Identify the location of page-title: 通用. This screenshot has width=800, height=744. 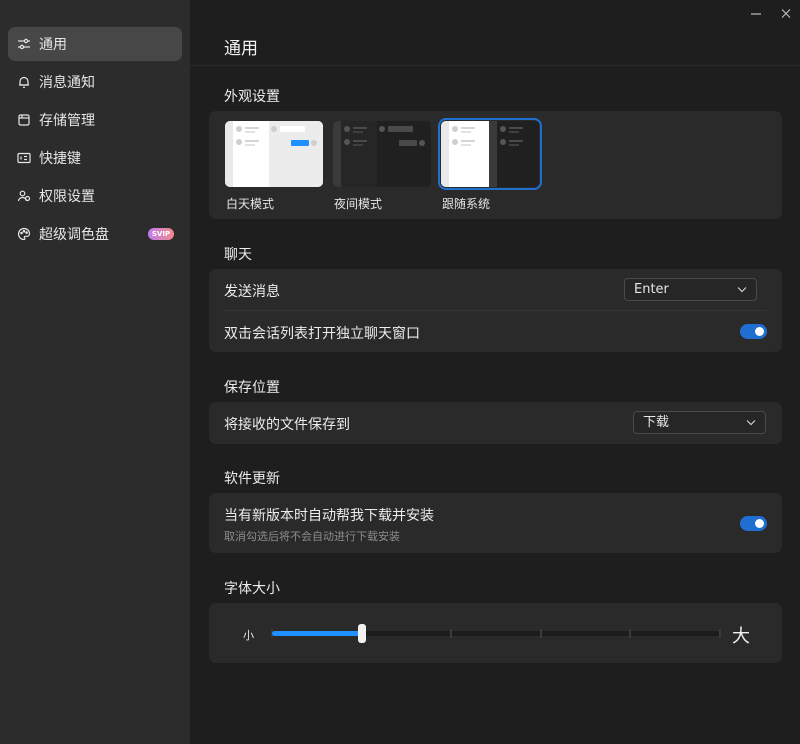
(241, 49).